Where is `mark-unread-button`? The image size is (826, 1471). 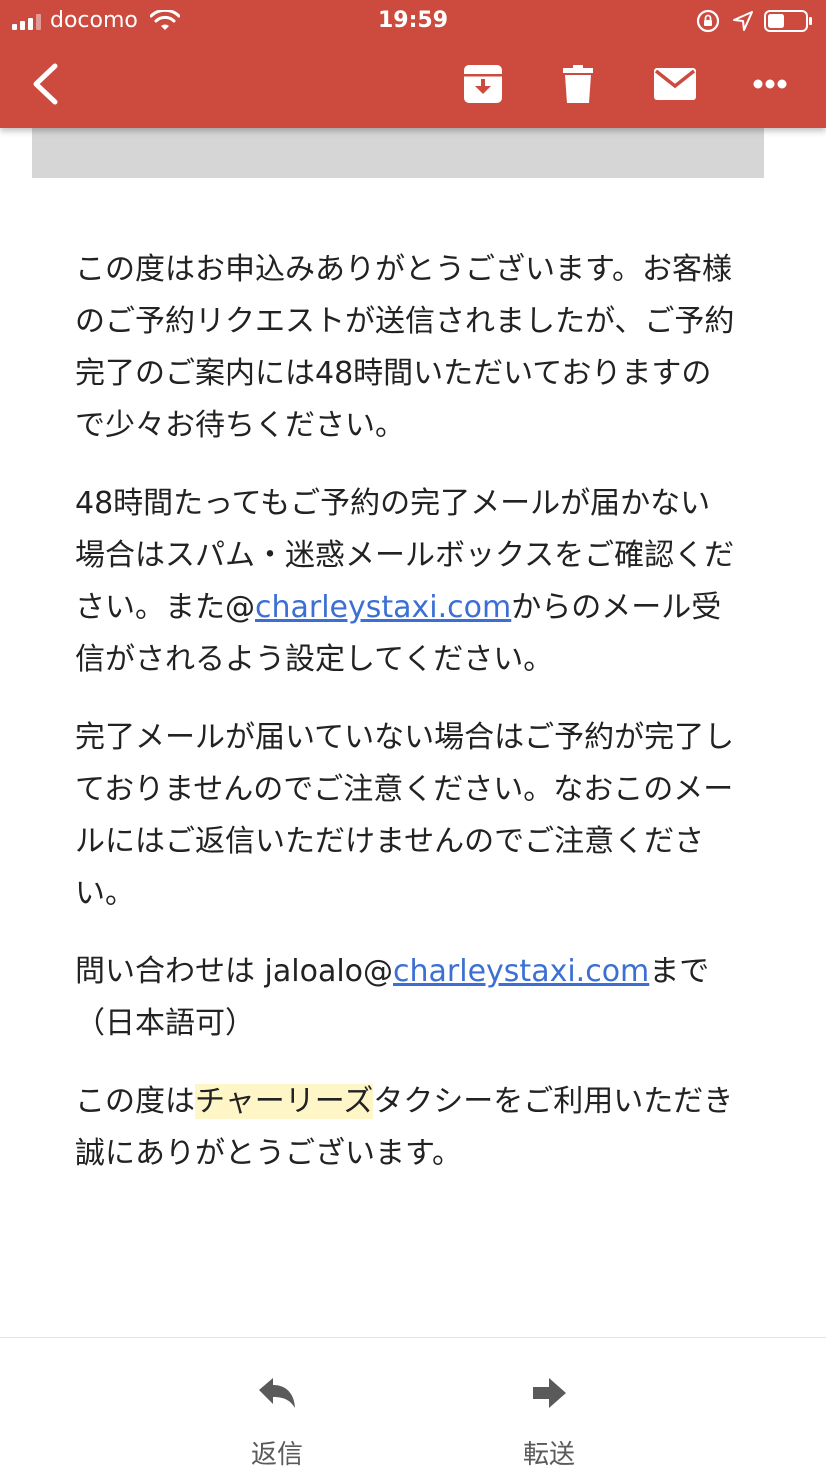 mark-unread-button is located at coordinates (675, 84).